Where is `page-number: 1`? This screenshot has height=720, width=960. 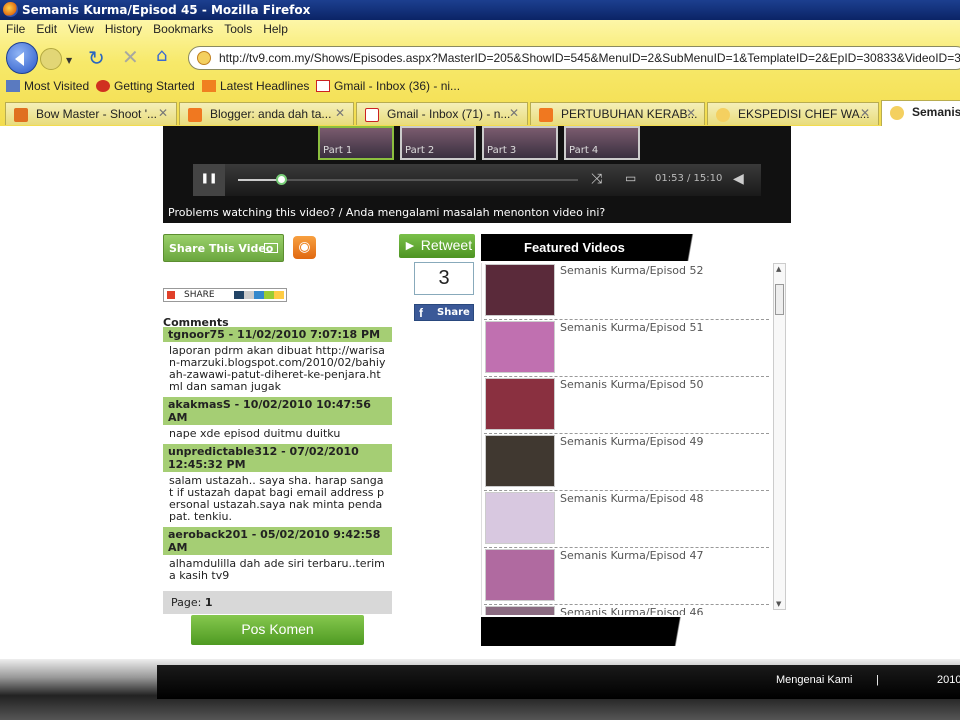
page-number: 1 is located at coordinates (209, 602).